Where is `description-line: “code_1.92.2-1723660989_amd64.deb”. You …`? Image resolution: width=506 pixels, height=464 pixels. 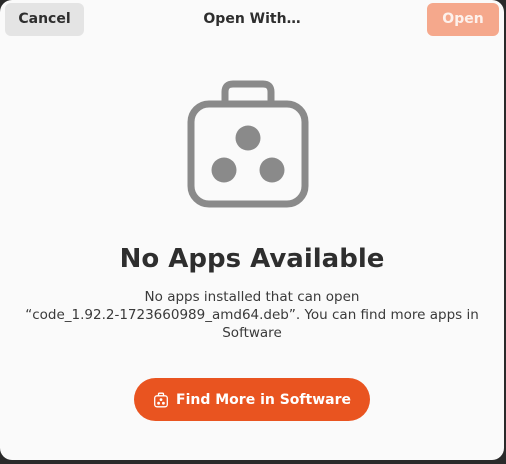 description-line: “code_1.92.2-1723660989_amd64.deb”. You … is located at coordinates (252, 315).